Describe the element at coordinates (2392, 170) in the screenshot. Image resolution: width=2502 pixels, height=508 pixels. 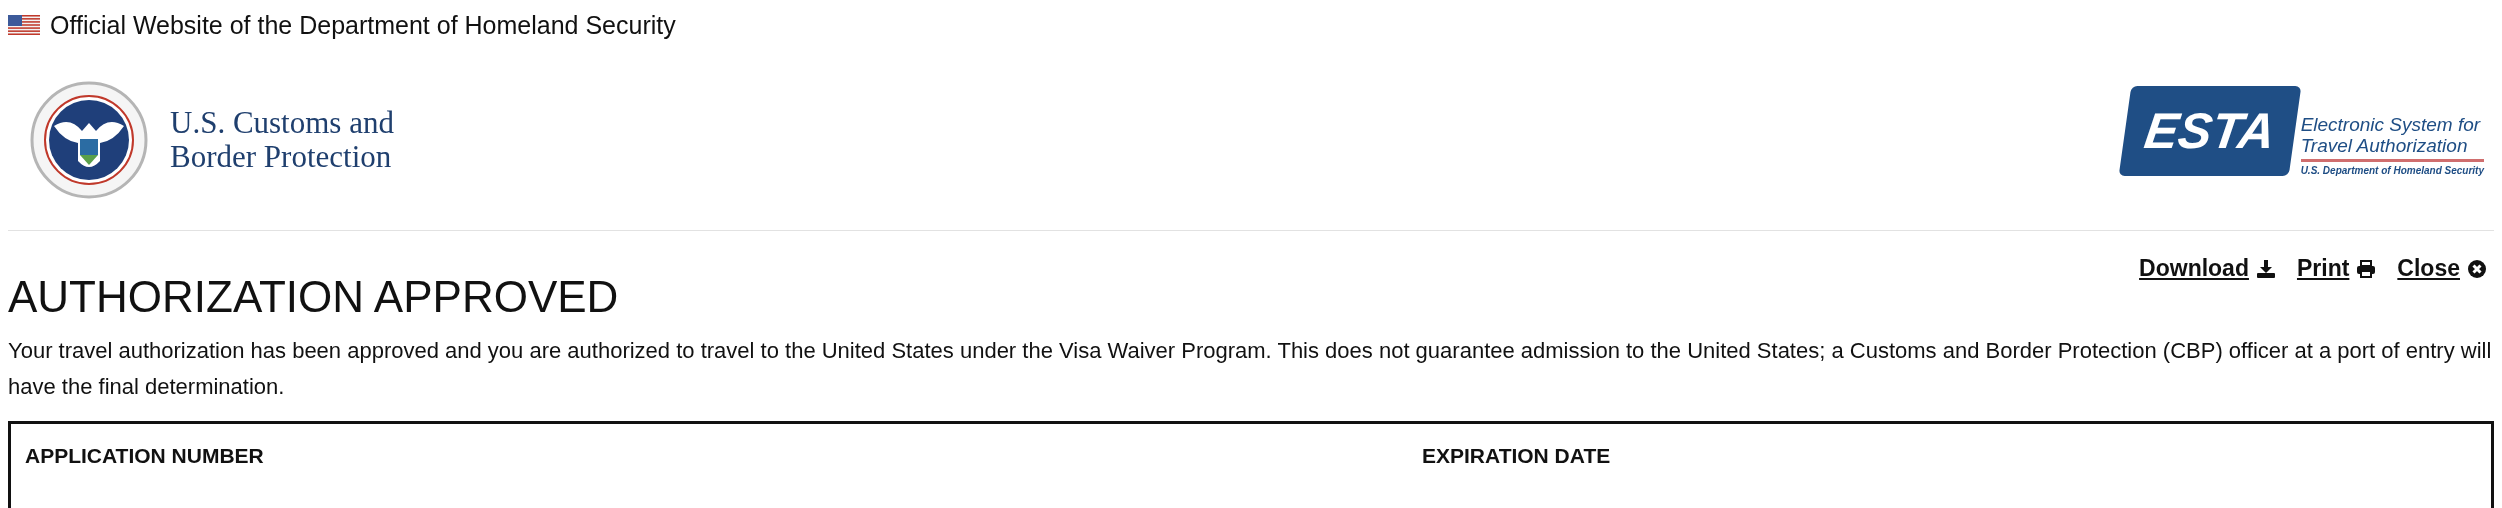
I see `esta-tagline: U.S. Department of Homeland Security` at that location.